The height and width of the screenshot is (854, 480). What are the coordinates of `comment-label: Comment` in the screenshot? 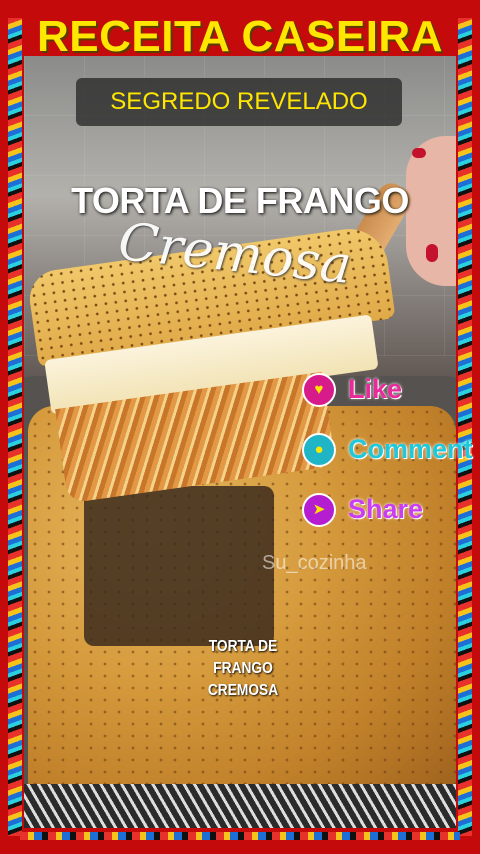 It's located at (410, 449).